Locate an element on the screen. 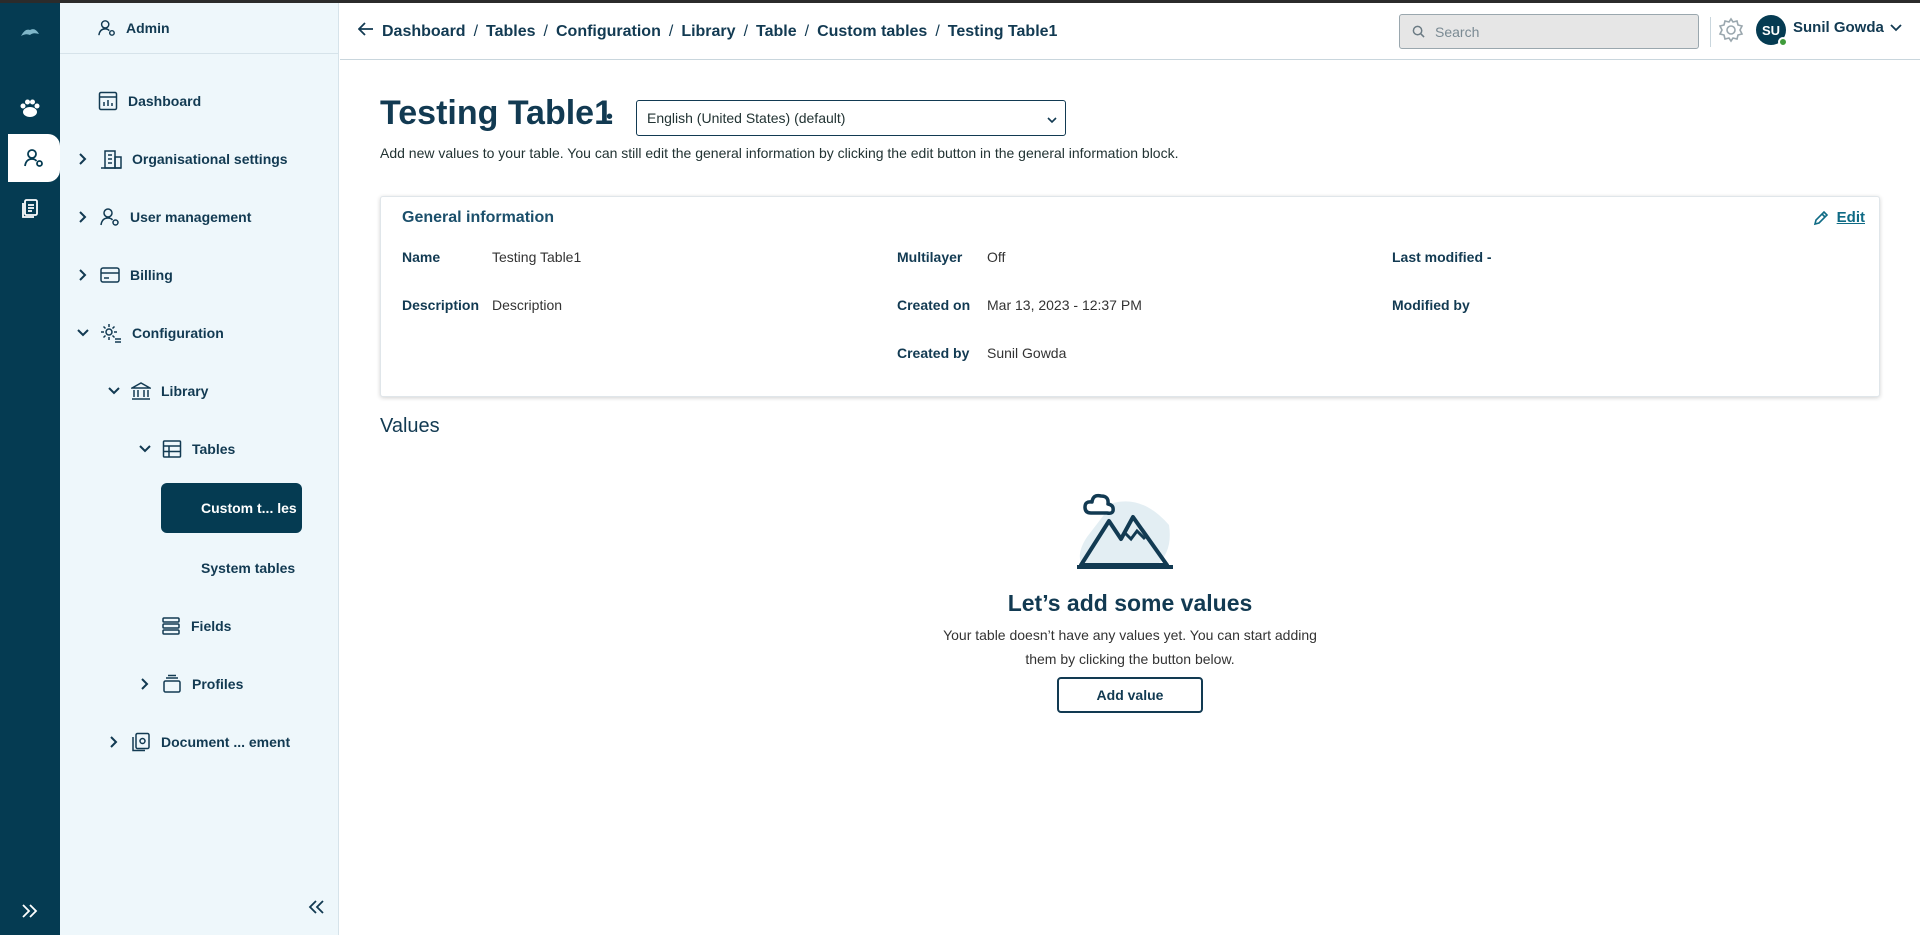 This screenshot has width=1920, height=935. sidebar-item-dashboard: Dashboard is located at coordinates (149, 101).